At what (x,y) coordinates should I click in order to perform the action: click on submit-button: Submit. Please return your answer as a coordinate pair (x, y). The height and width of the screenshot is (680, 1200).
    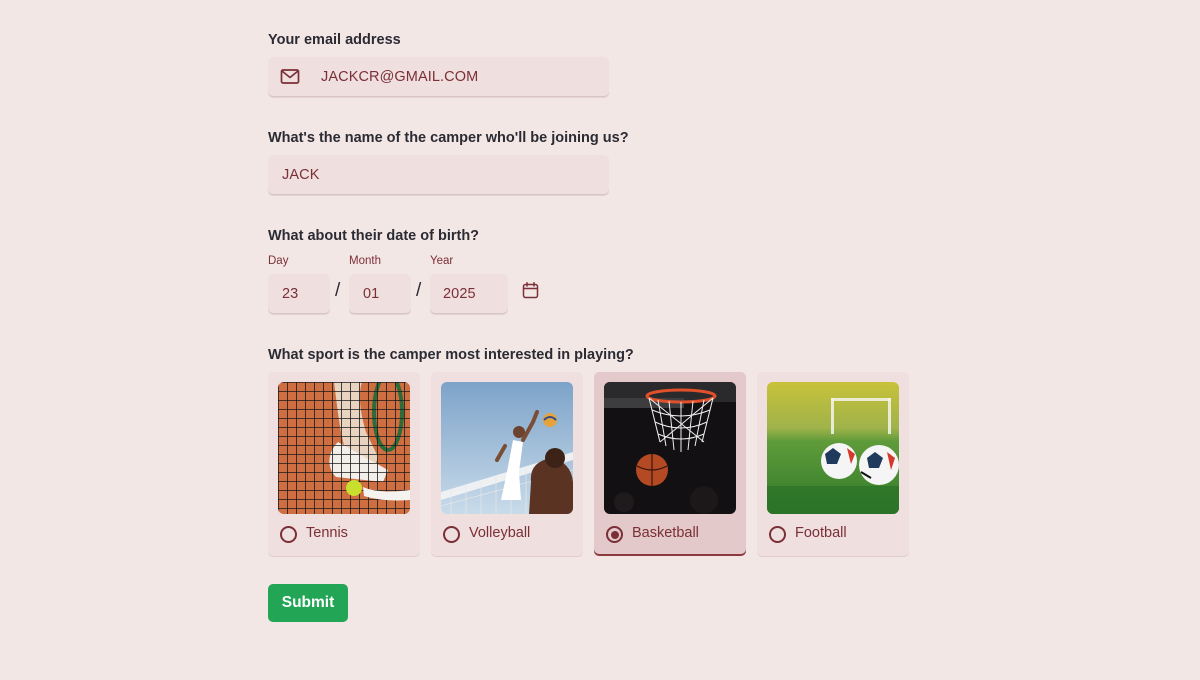
    Looking at the image, I should click on (308, 603).